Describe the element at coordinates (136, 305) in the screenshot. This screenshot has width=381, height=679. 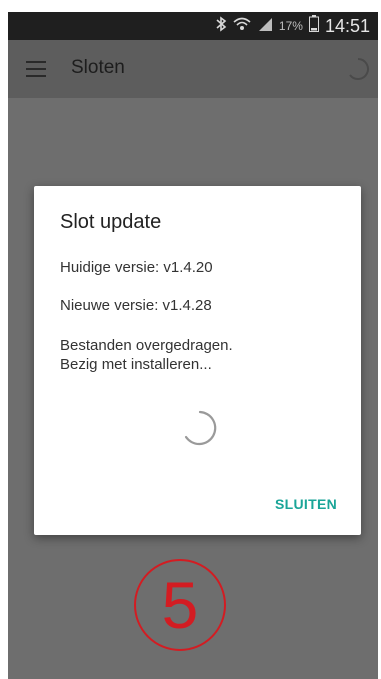
I see `new-version-text: Nieuwe versie: v1.4.28` at that location.